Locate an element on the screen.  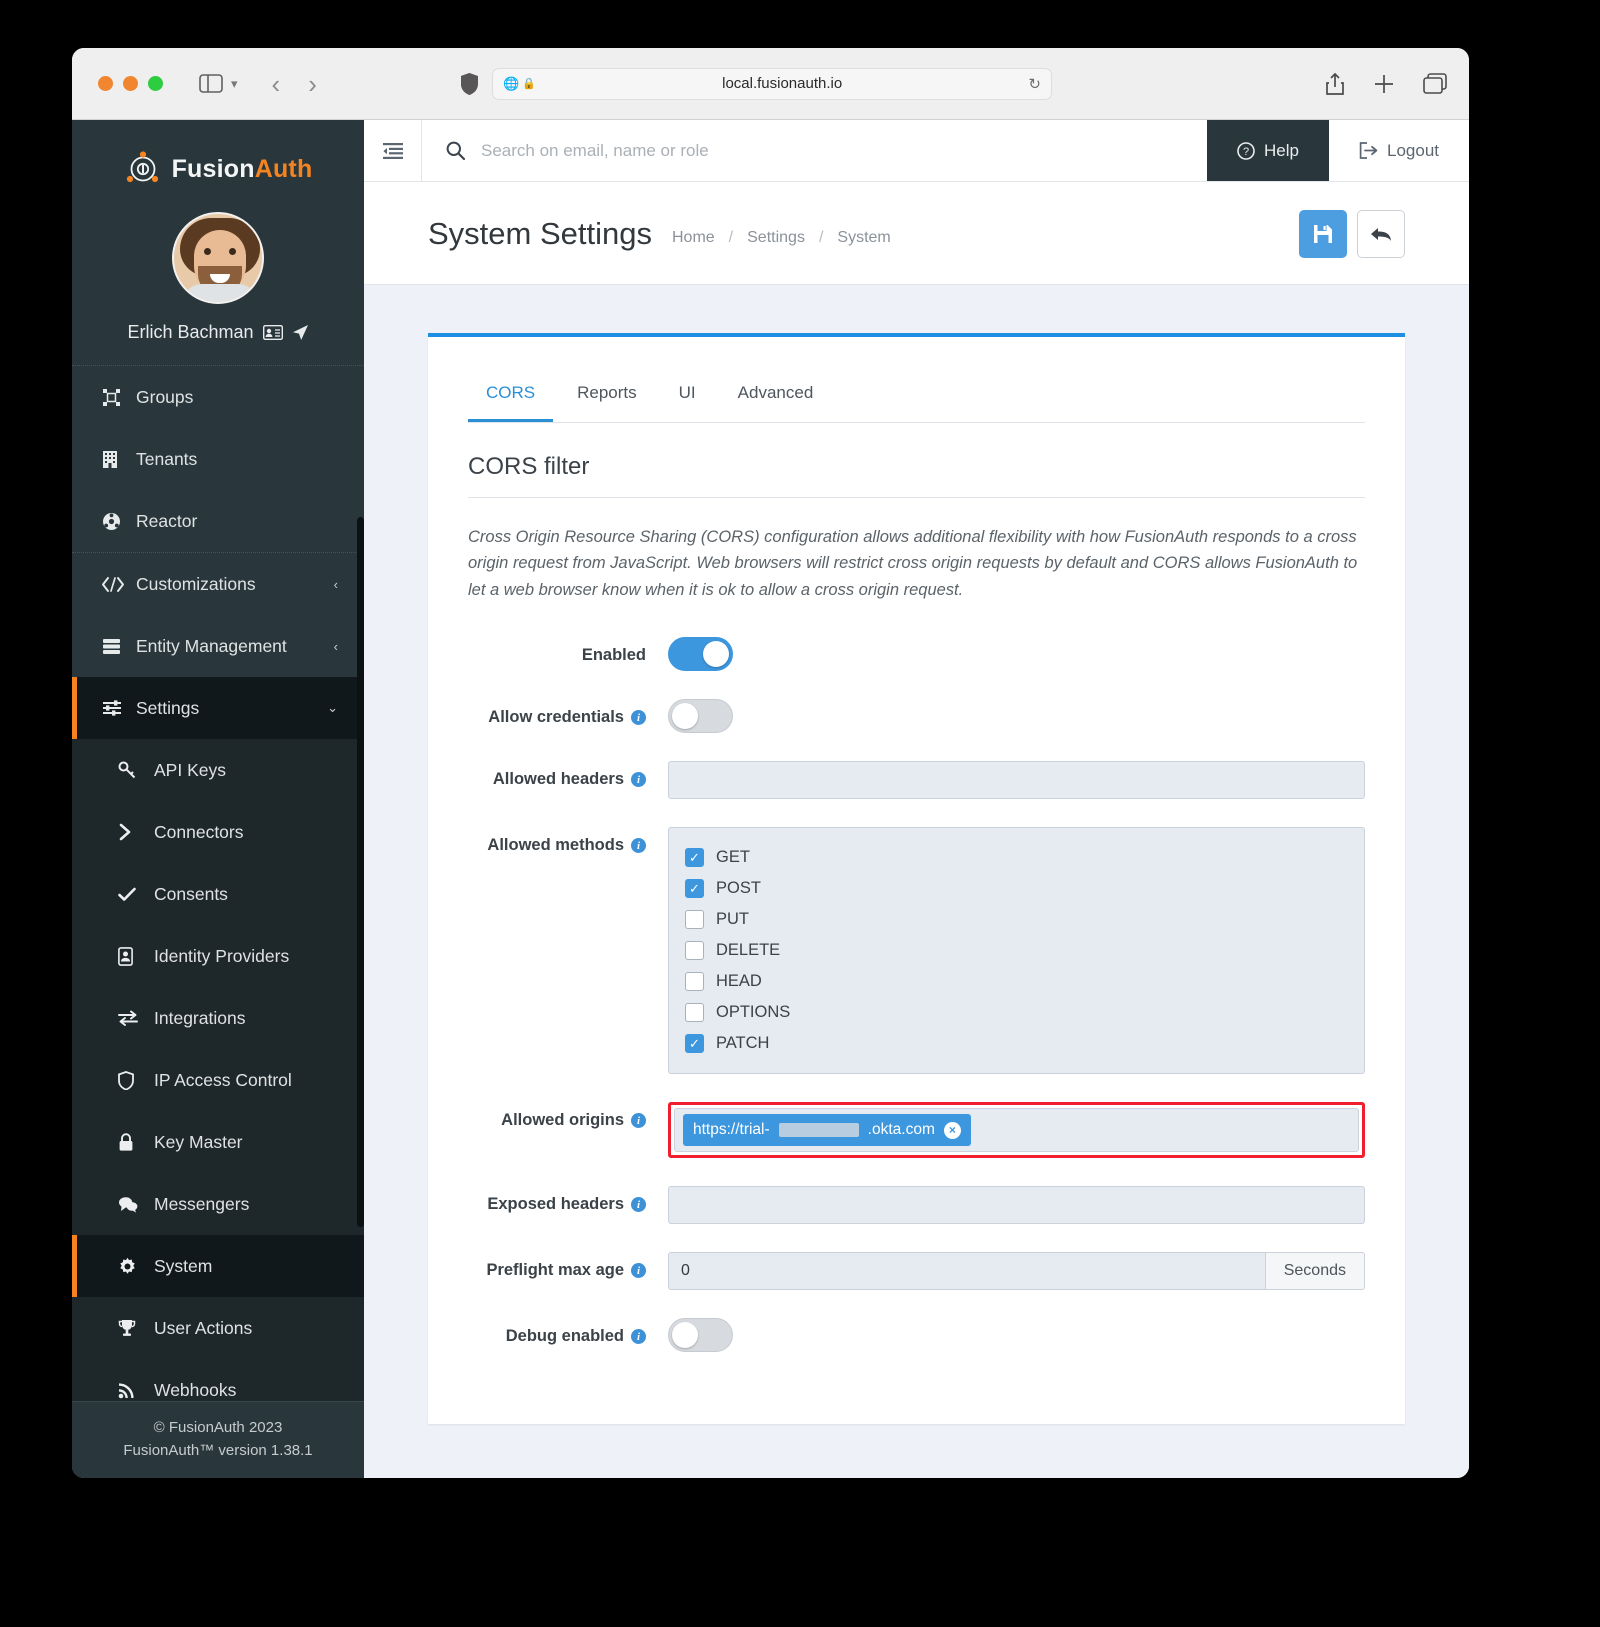
share-icon is located at coordinates (1335, 84).